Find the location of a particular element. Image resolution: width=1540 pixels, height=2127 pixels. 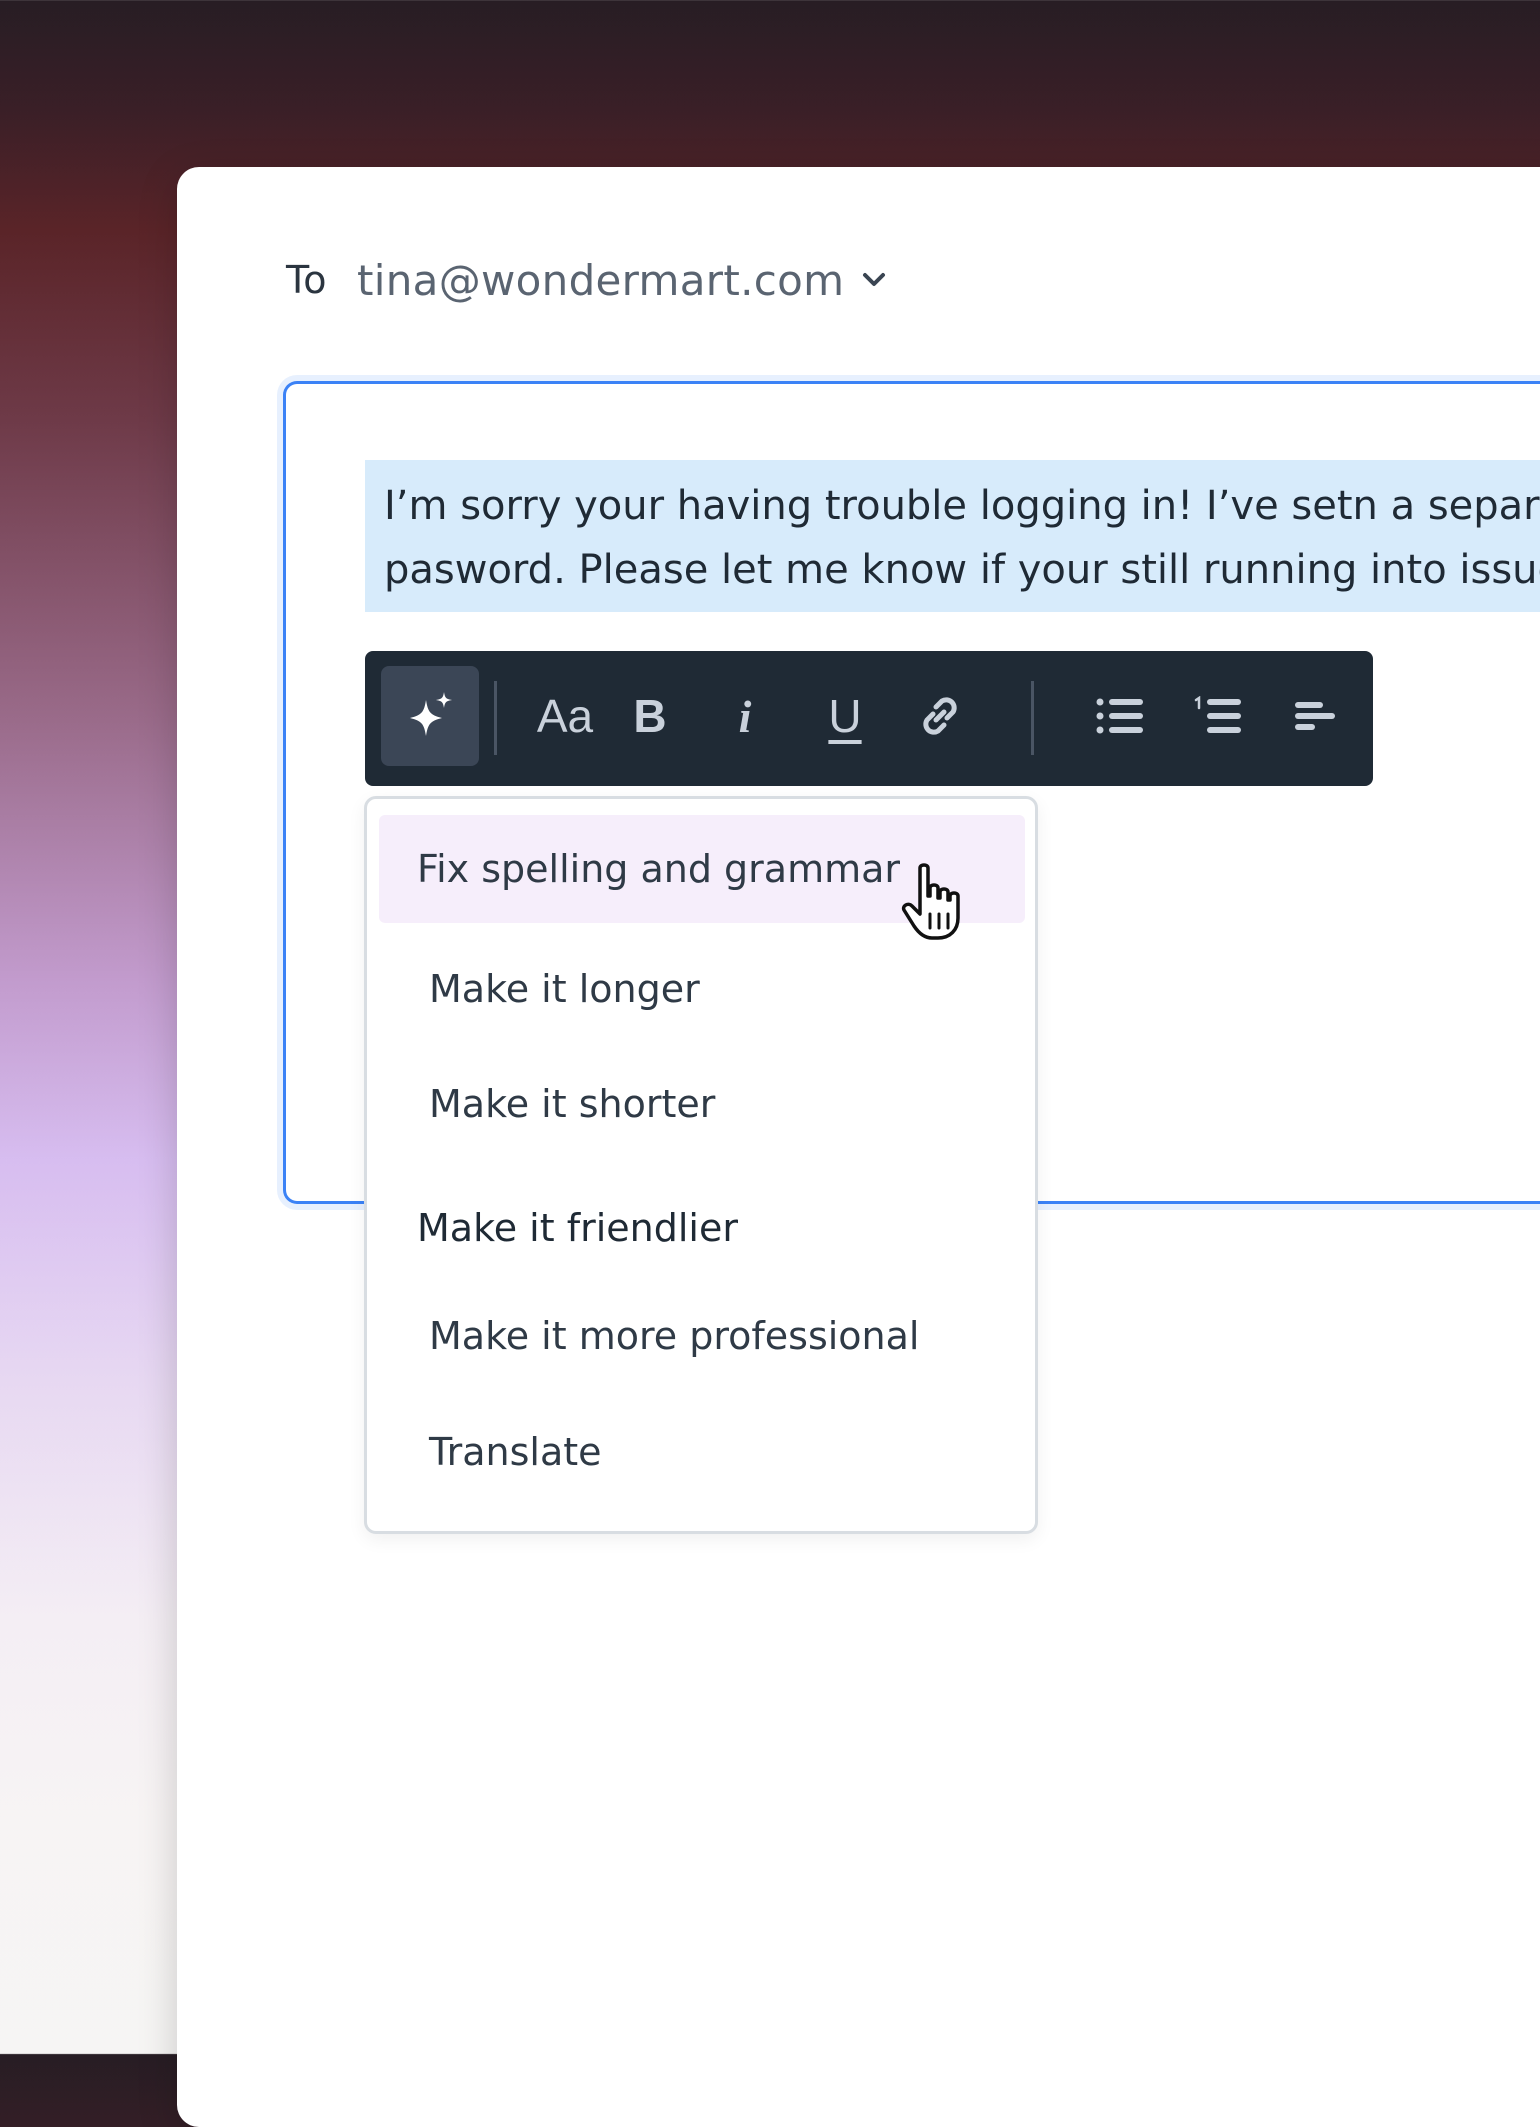

font-size-label: Aa is located at coordinates (565, 716).